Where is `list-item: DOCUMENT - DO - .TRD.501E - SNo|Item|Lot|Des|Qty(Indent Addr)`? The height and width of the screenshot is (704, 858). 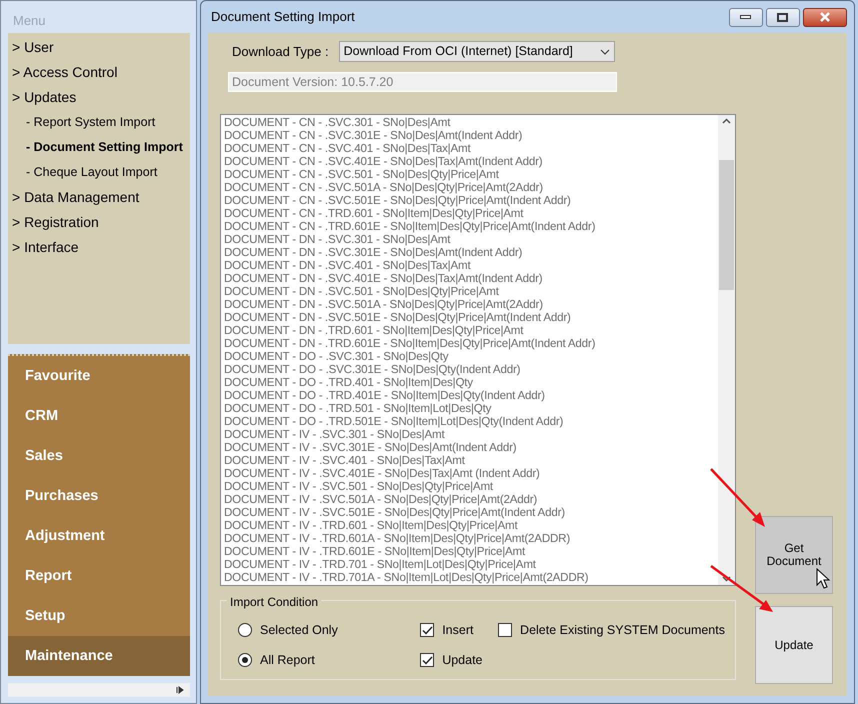 list-item: DOCUMENT - DO - .TRD.501E - SNo|Item|Lot|Des|Qty(Indent Addr) is located at coordinates (469, 421).